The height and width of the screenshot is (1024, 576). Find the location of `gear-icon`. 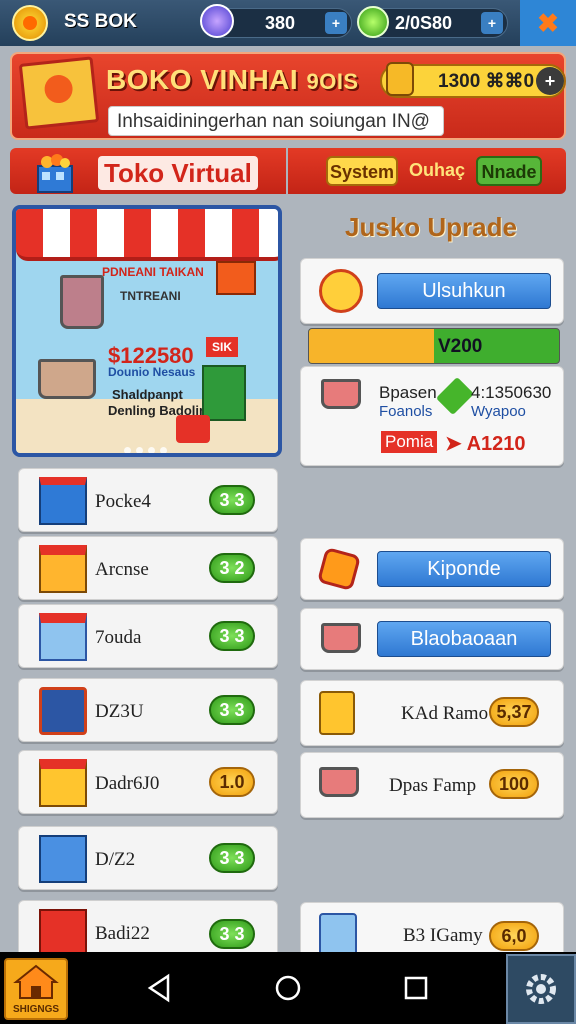

gear-icon is located at coordinates (541, 989).